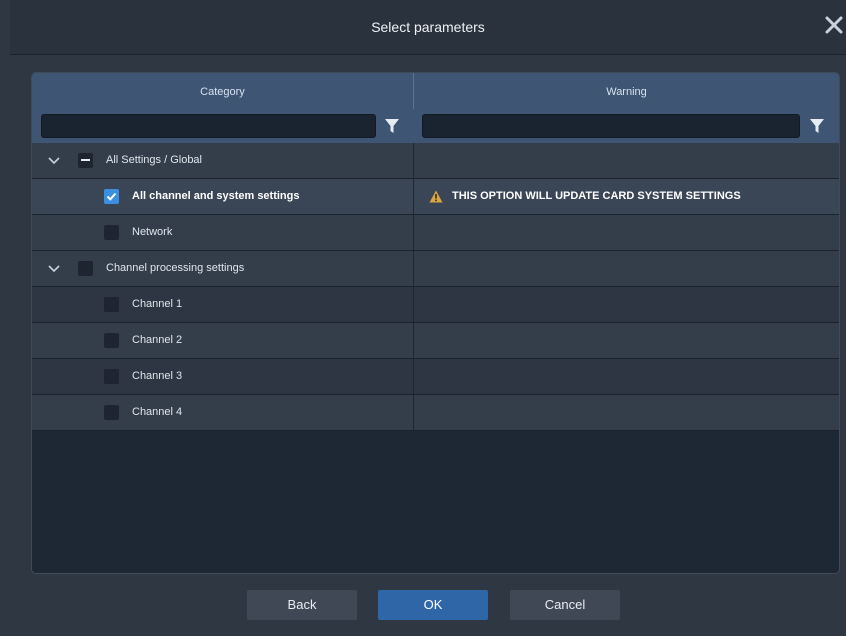 The width and height of the screenshot is (846, 636). What do you see at coordinates (157, 412) in the screenshot?
I see `row-label: Channel 4` at bounding box center [157, 412].